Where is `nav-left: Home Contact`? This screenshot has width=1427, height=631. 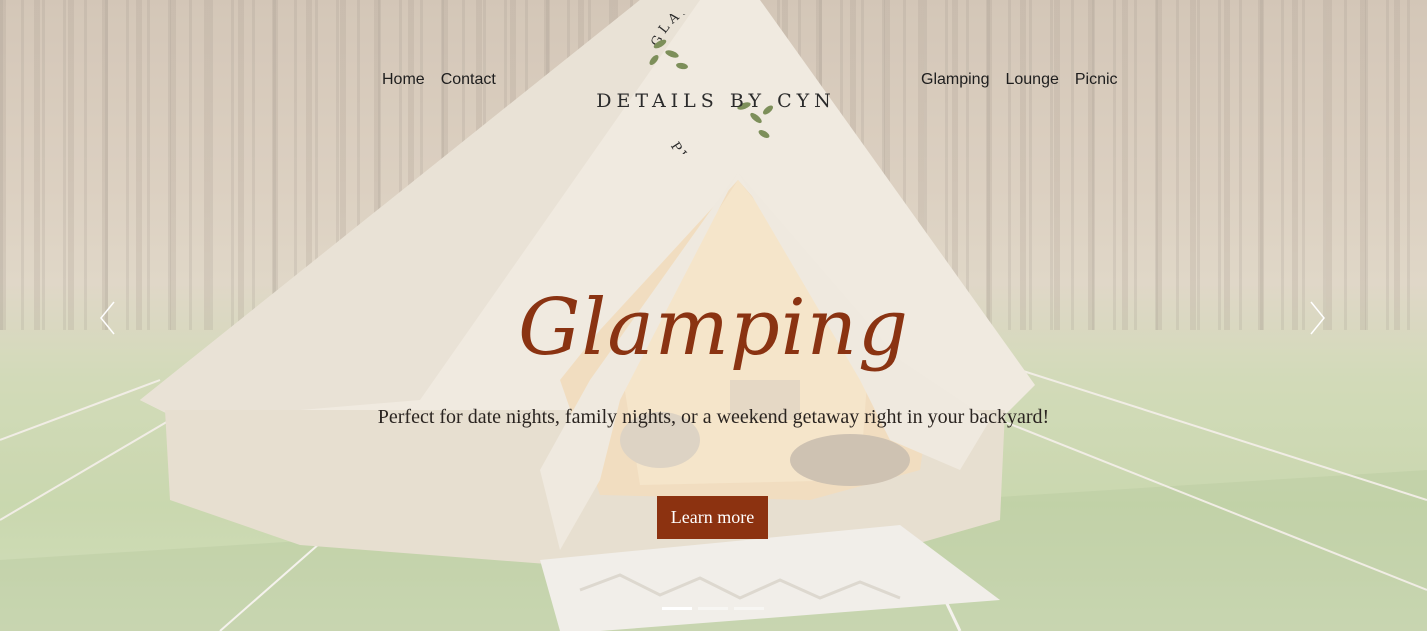
nav-left: Home Contact is located at coordinates (439, 80).